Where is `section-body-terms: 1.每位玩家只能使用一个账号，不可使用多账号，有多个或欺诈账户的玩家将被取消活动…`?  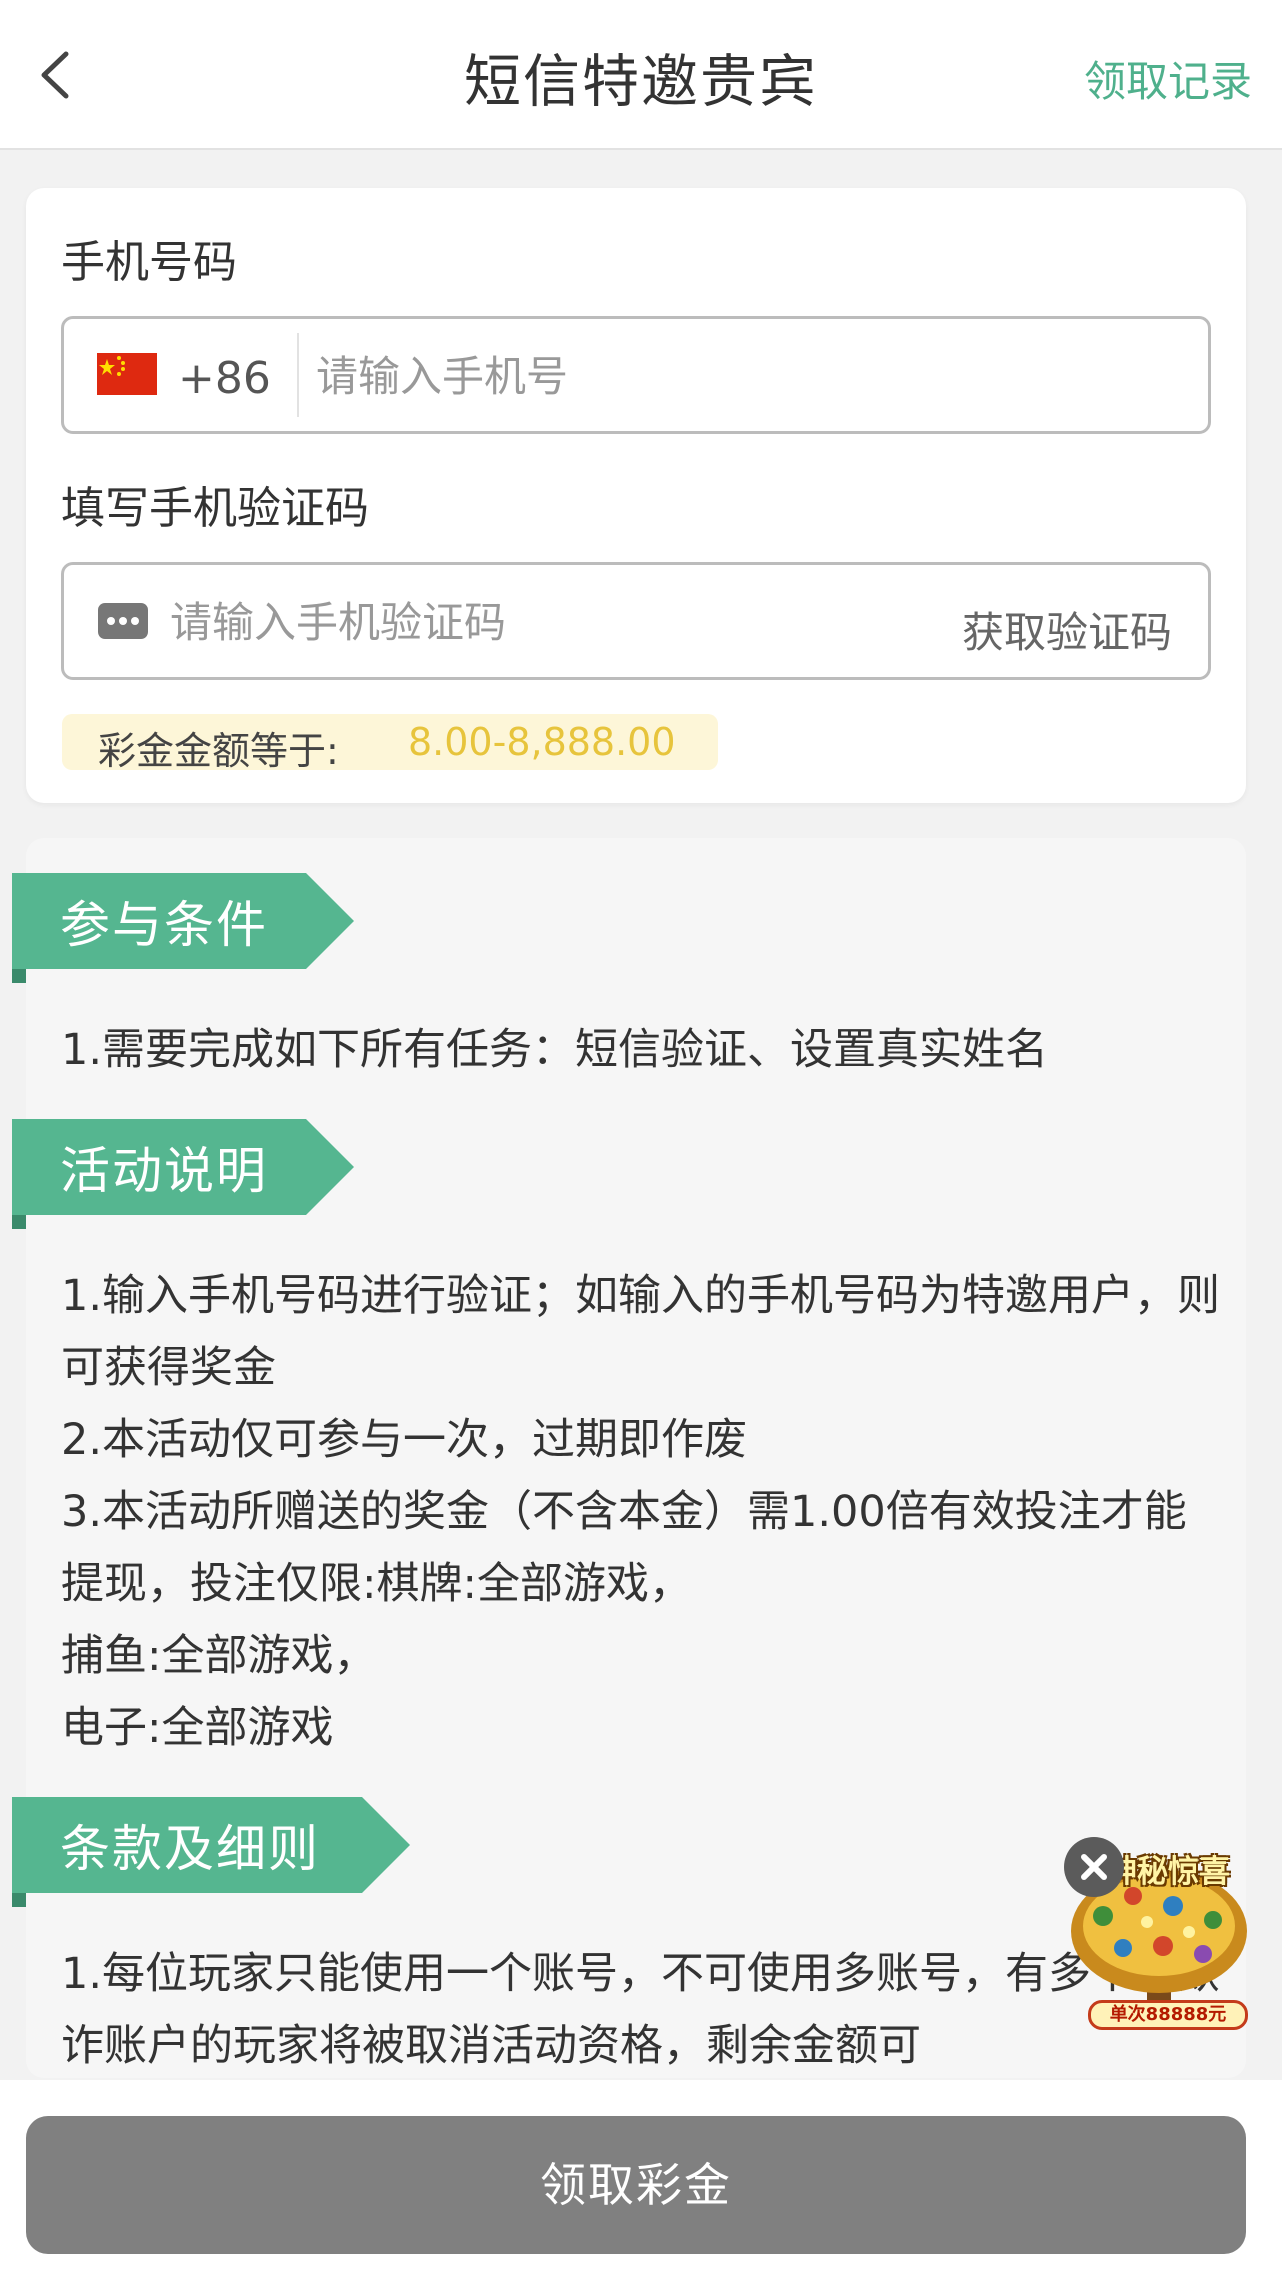 section-body-terms: 1.每位玩家只能使用一个账号，不可使用多账号，有多个或欺诈账户的玩家将被取消活动… is located at coordinates (641, 2010).